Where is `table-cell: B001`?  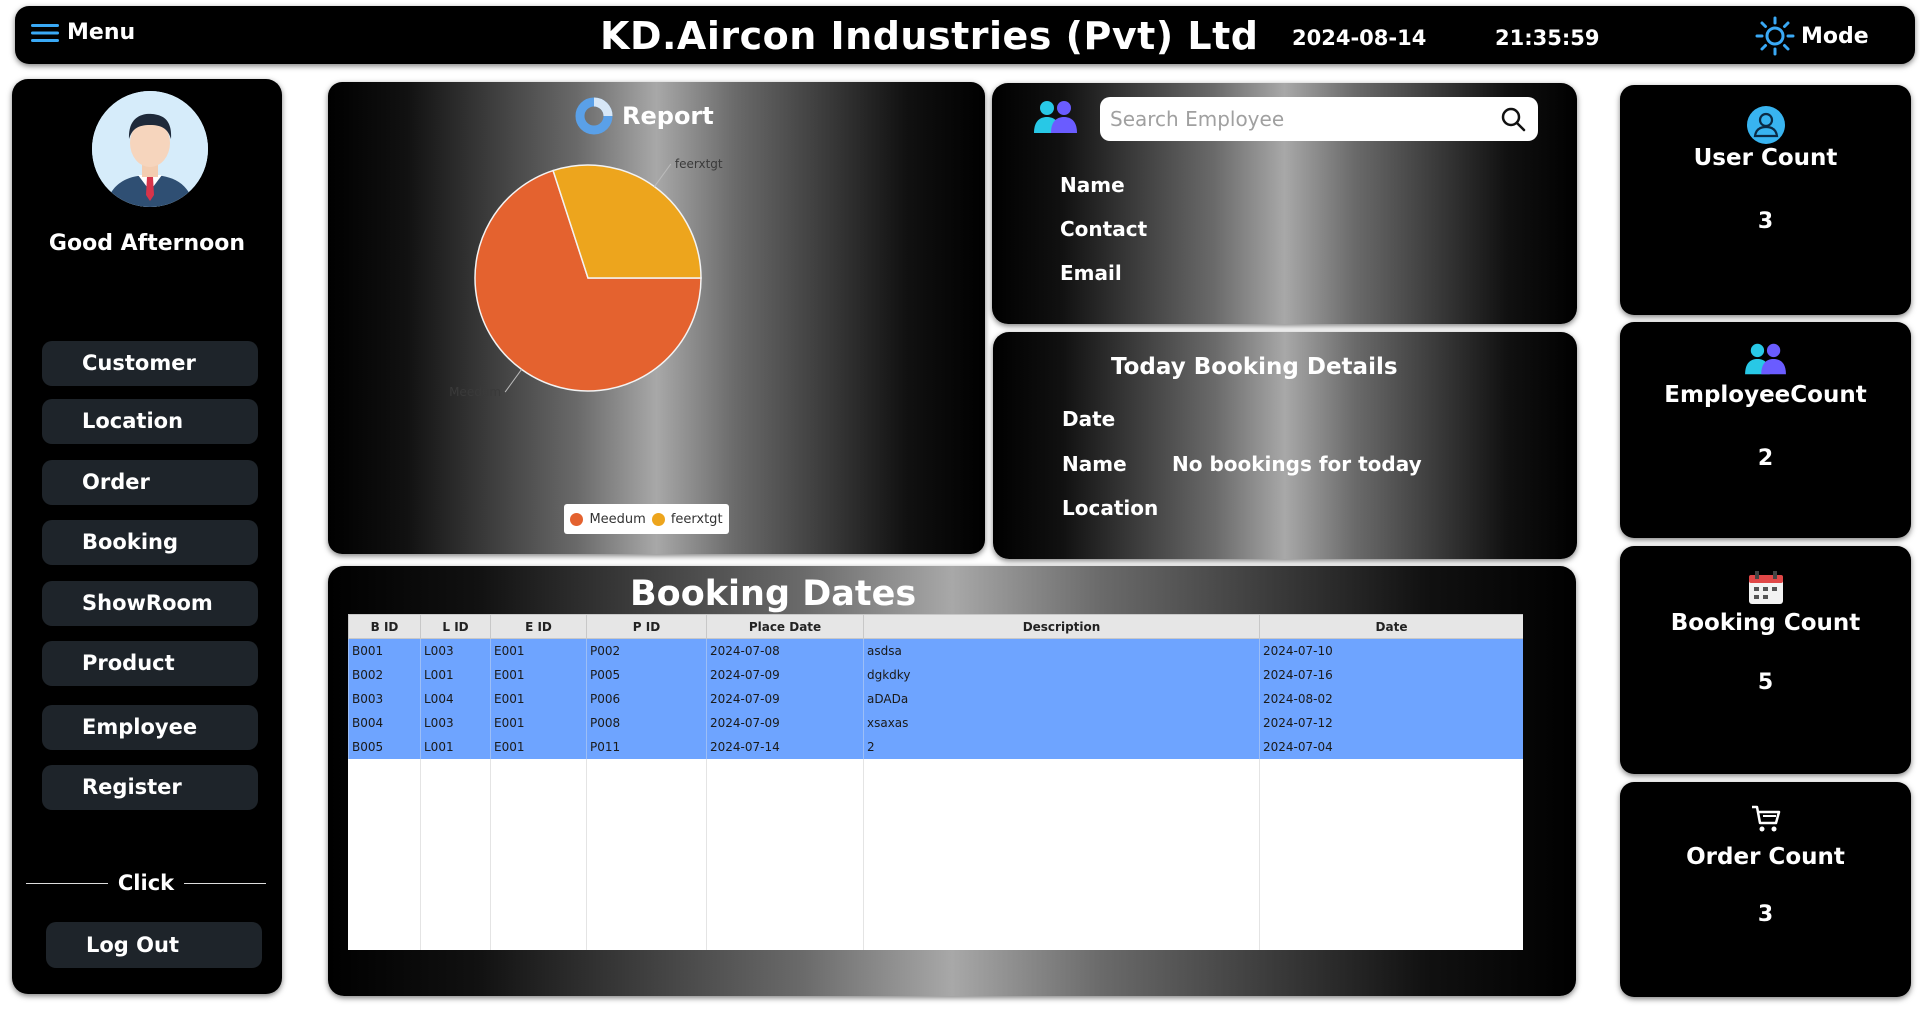
table-cell: B001 is located at coordinates (384, 650).